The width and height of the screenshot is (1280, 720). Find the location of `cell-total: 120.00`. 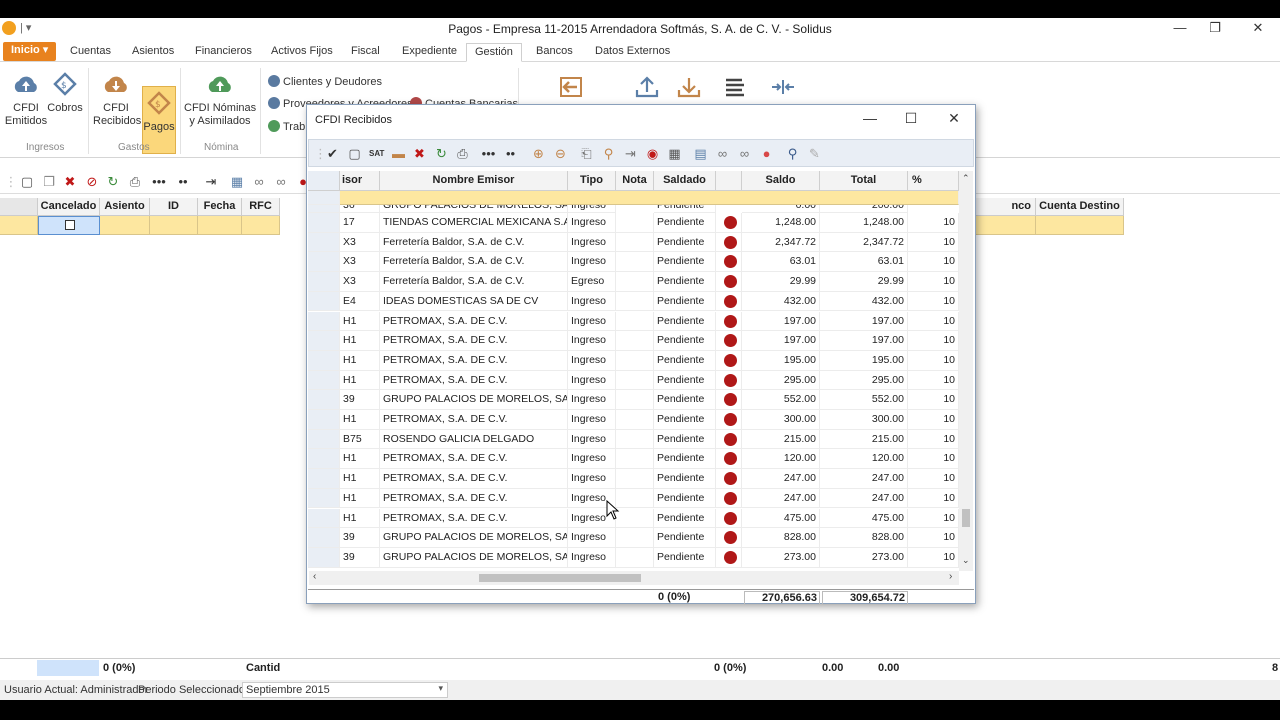

cell-total: 120.00 is located at coordinates (864, 459).